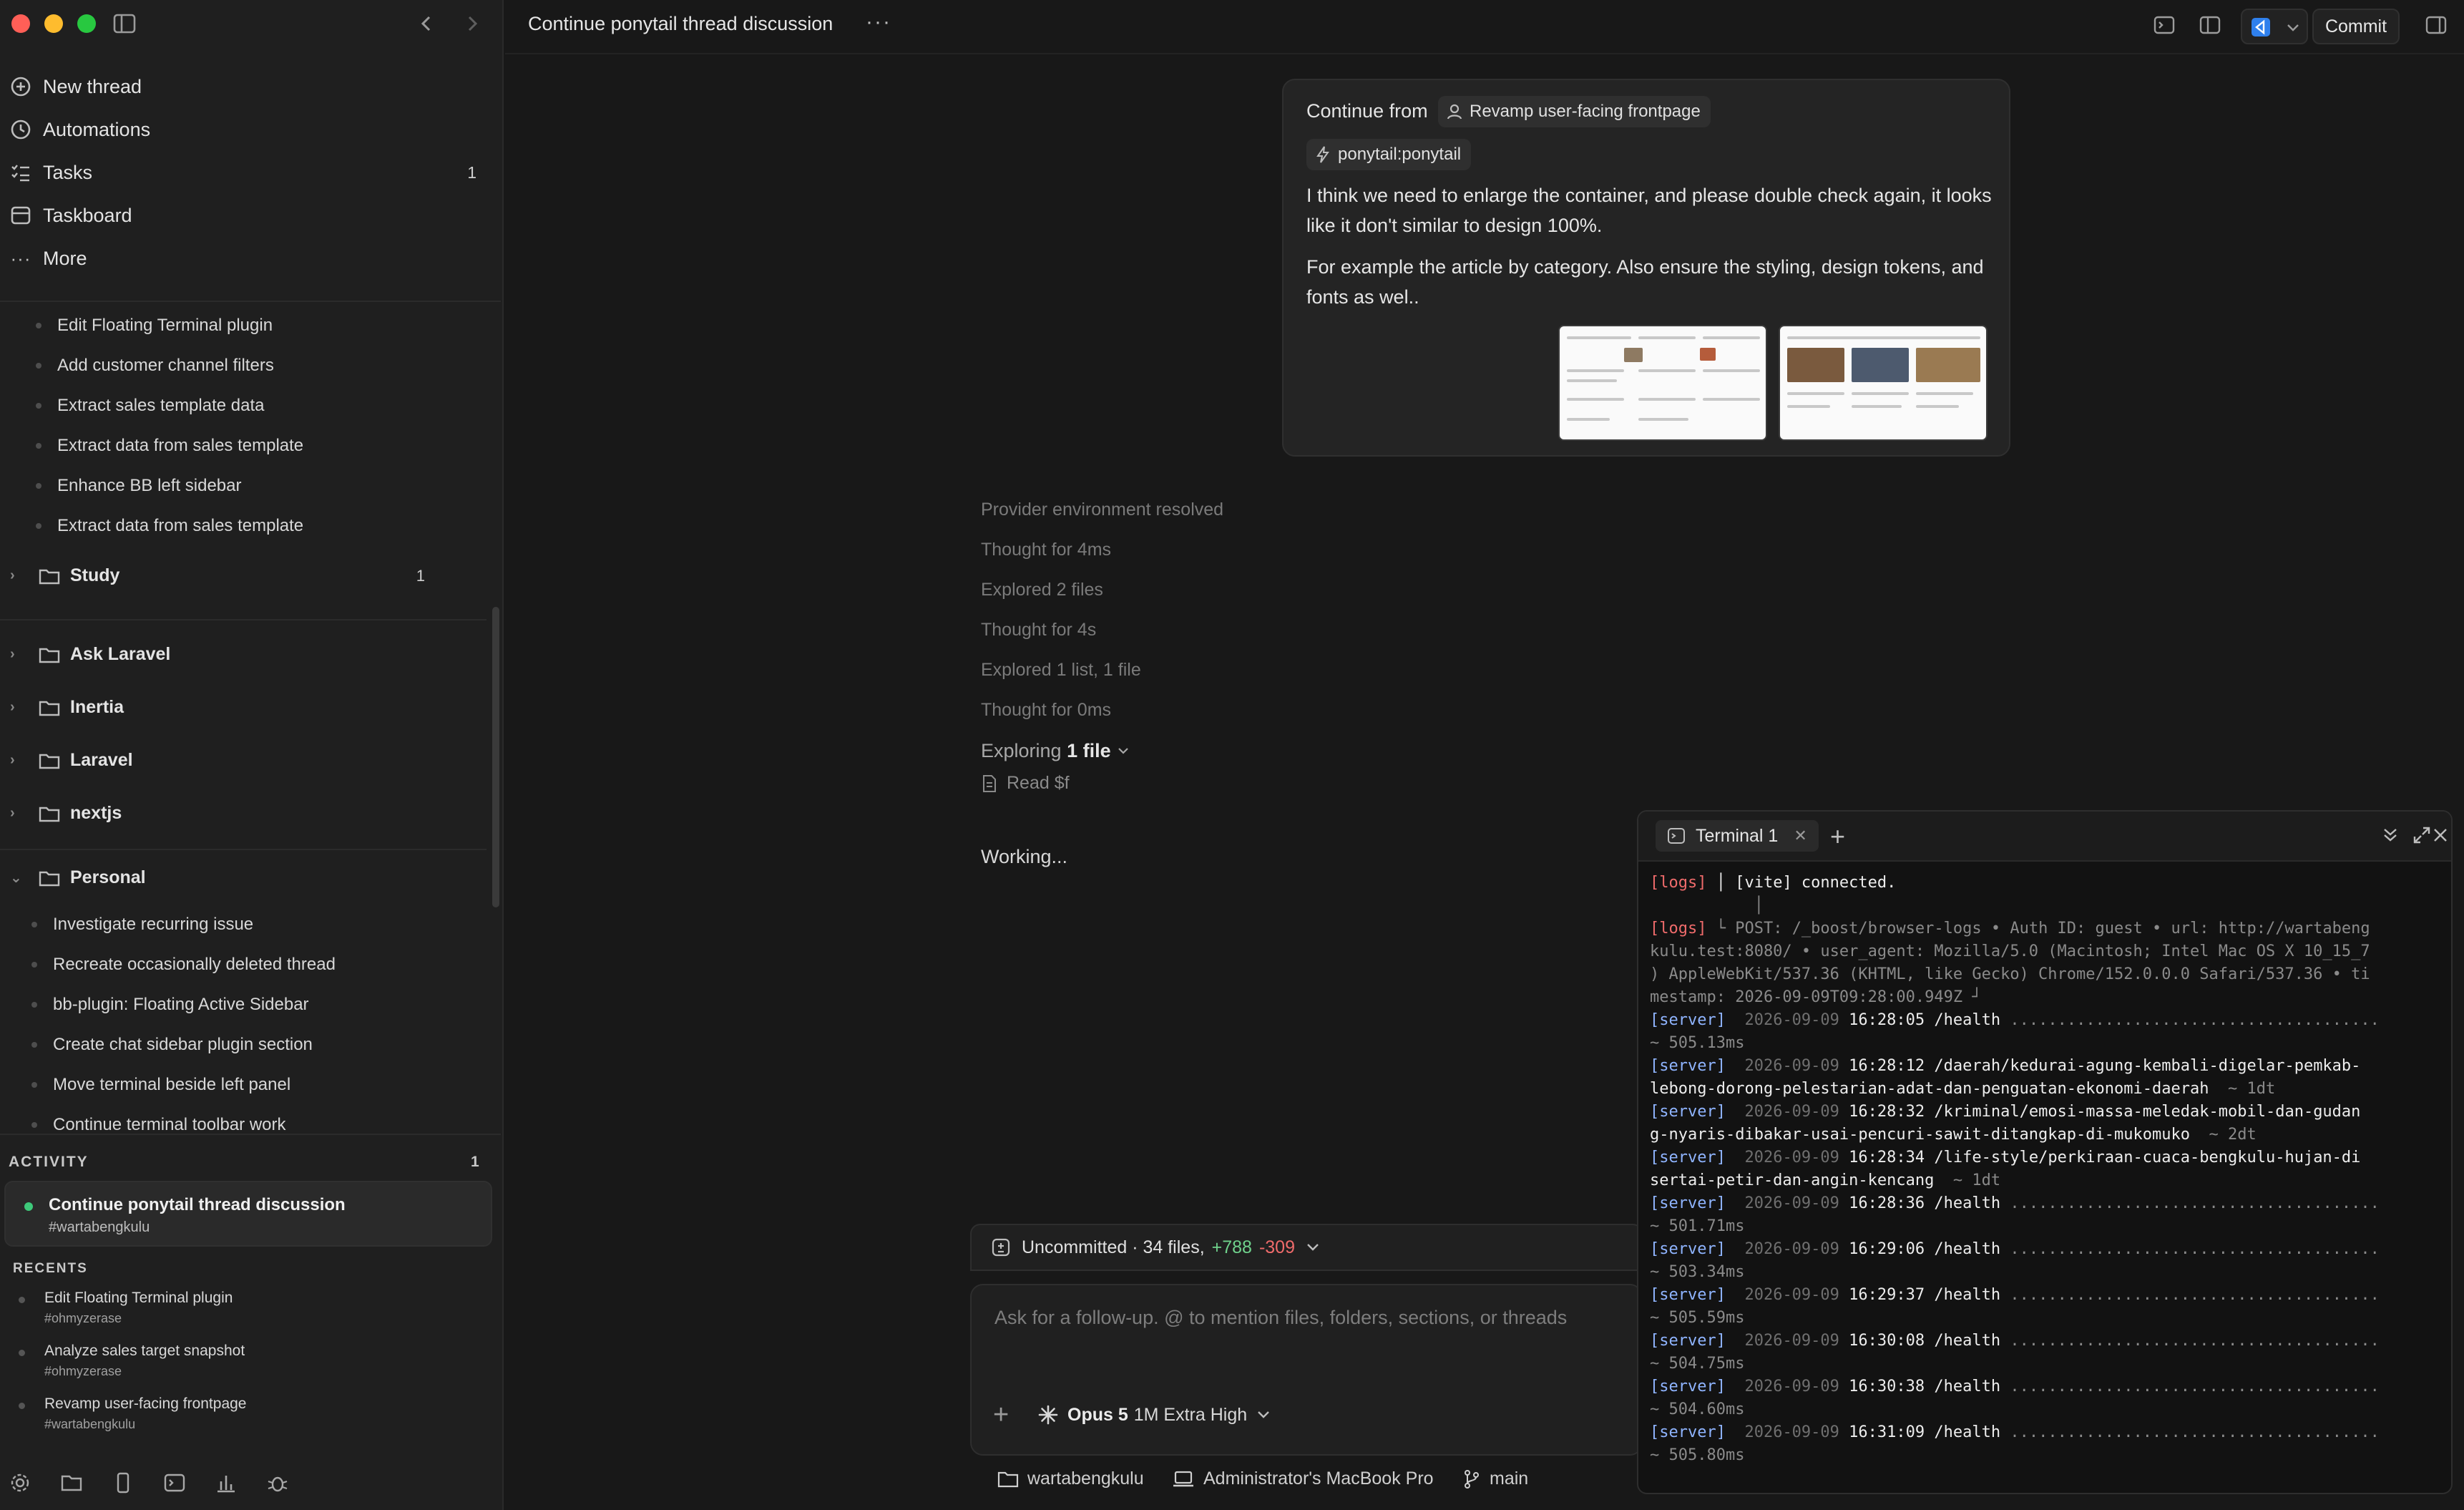 The width and height of the screenshot is (2464, 1510). I want to click on folder-icon, so click(71, 1482).